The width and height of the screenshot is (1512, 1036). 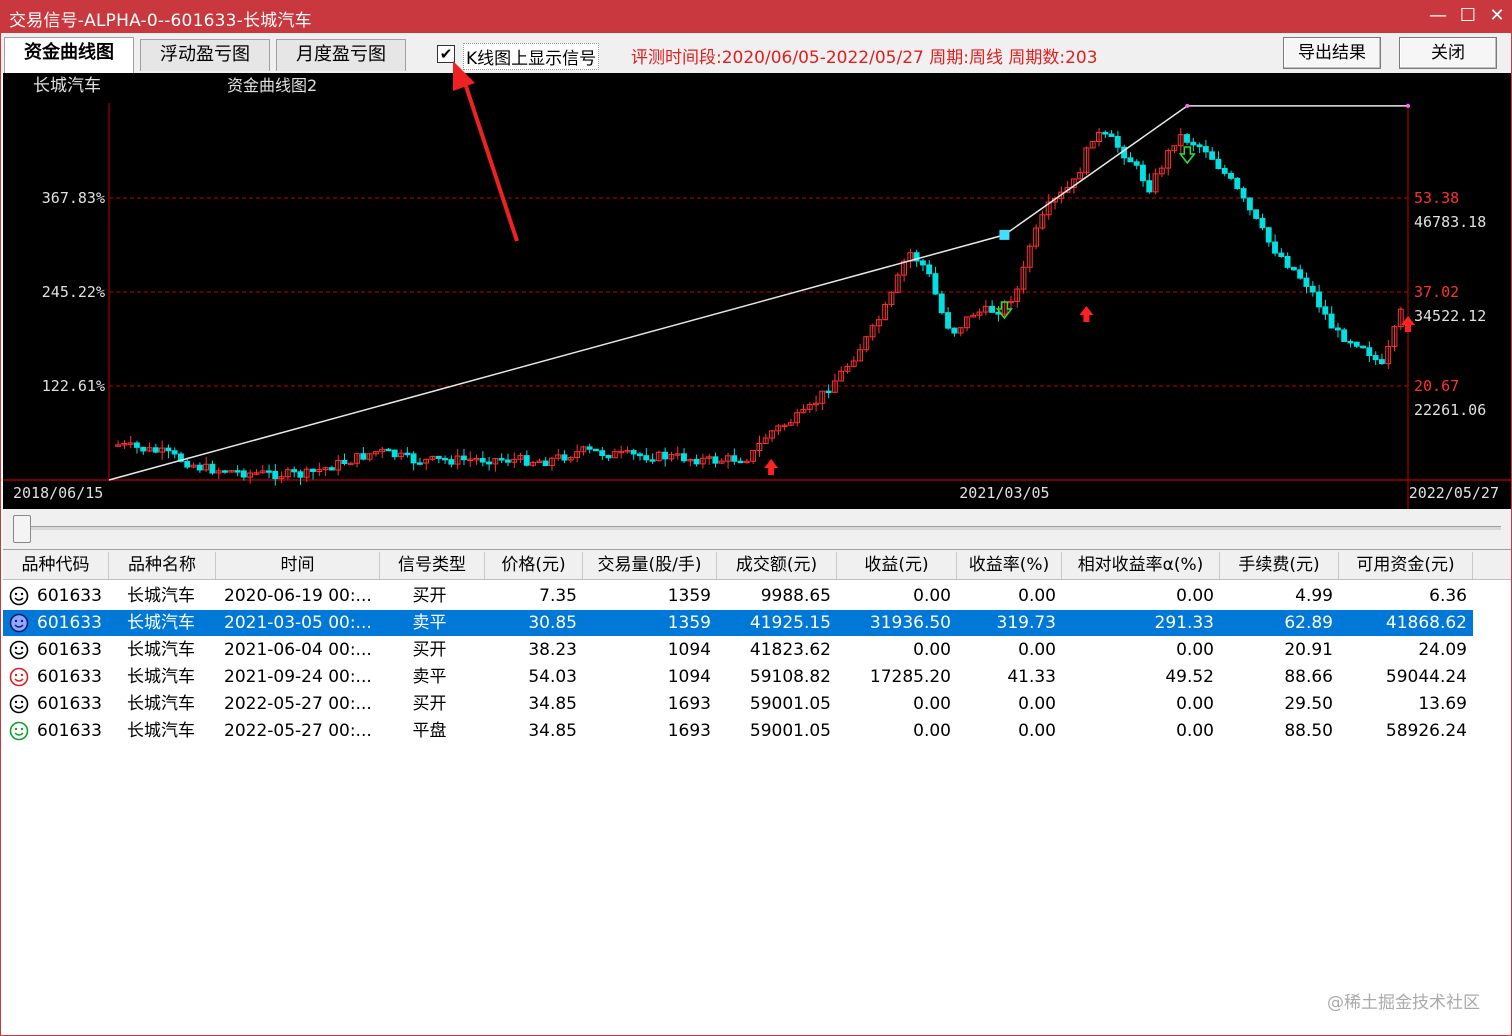 I want to click on cell-rate: 41.33, so click(x=1031, y=677).